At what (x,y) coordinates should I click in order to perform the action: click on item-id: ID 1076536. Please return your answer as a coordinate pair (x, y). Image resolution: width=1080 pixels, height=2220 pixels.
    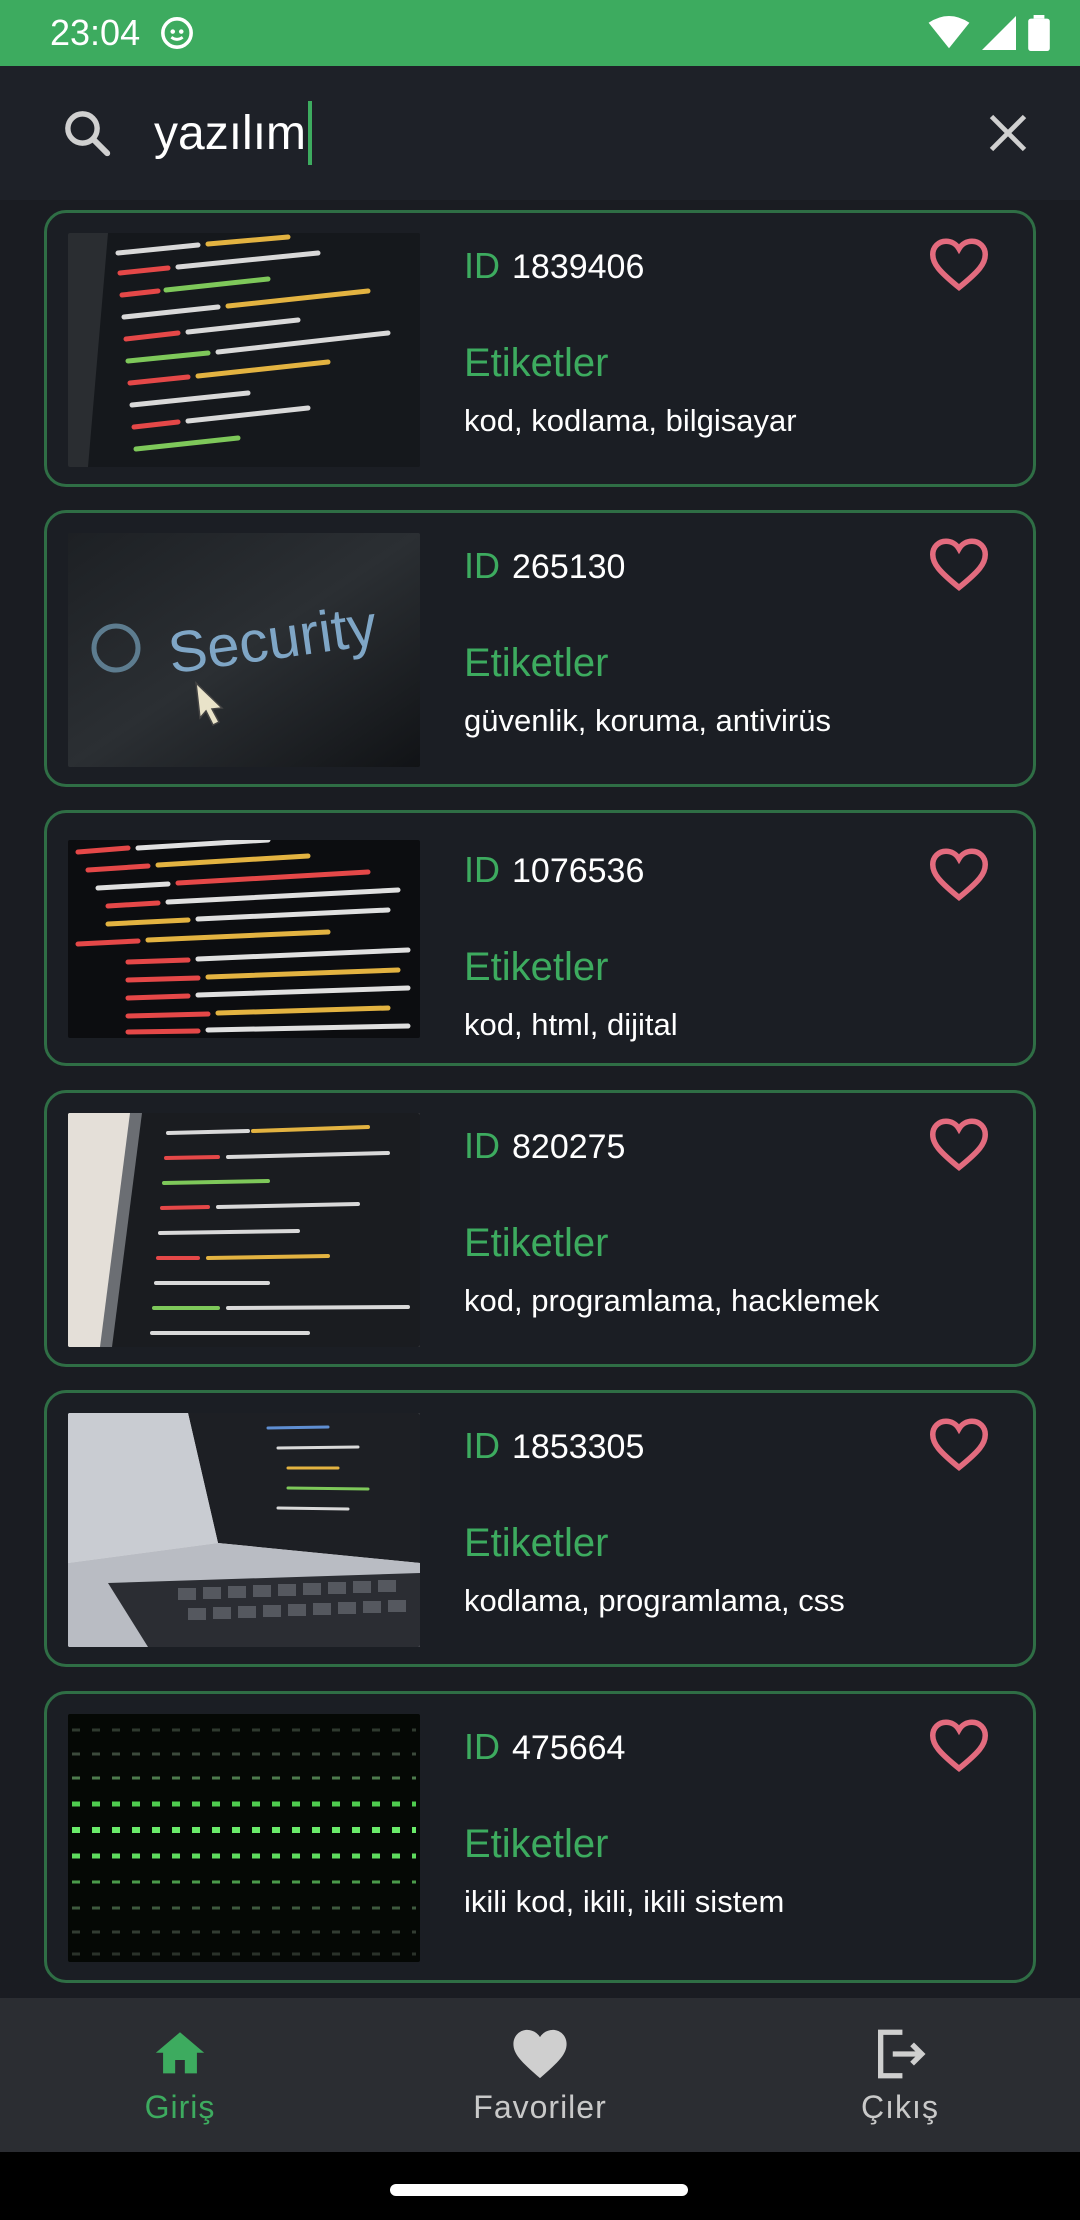
    Looking at the image, I should click on (554, 870).